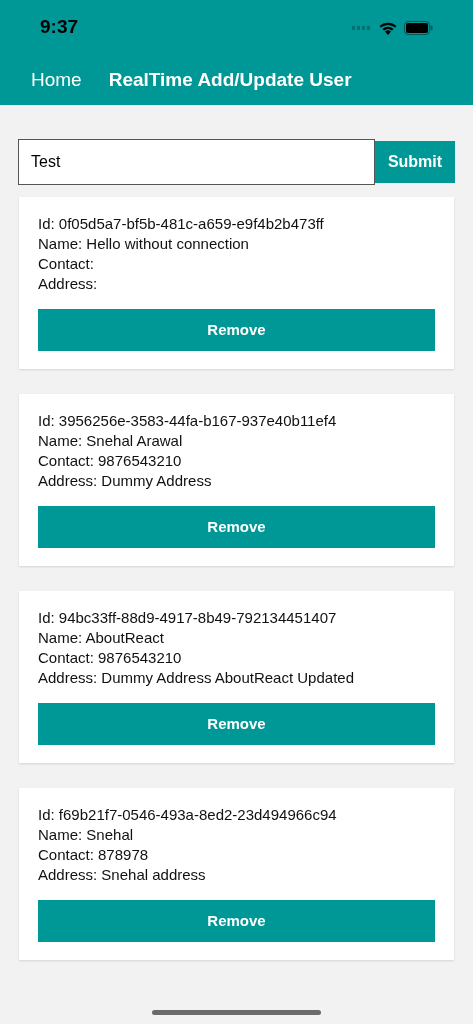  Describe the element at coordinates (362, 27) in the screenshot. I see `signal-icon` at that location.